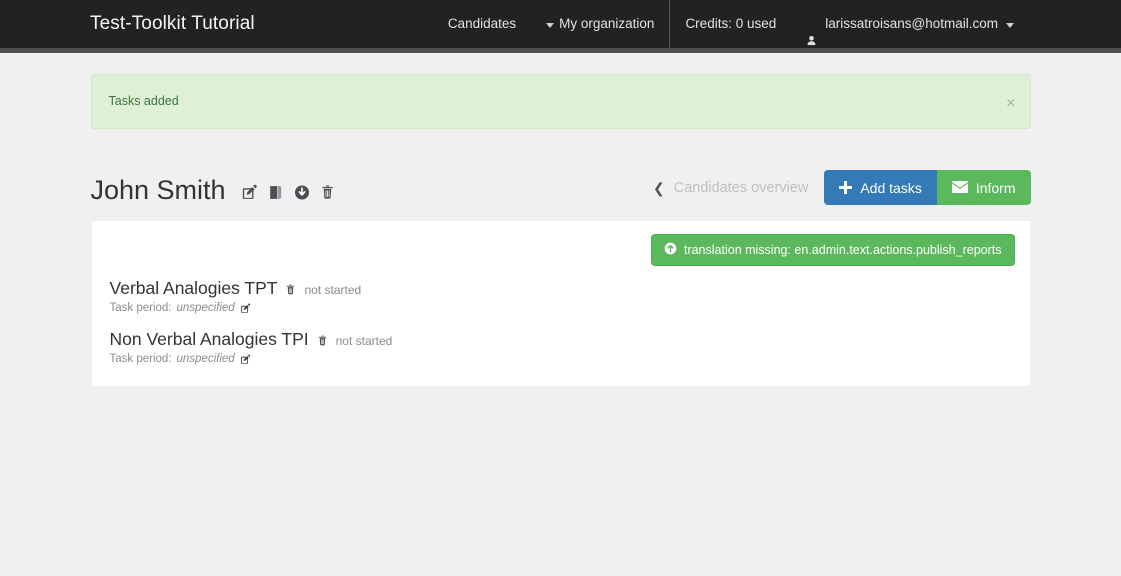 The height and width of the screenshot is (576, 1121). What do you see at coordinates (959, 188) in the screenshot?
I see `envelope-icon` at bounding box center [959, 188].